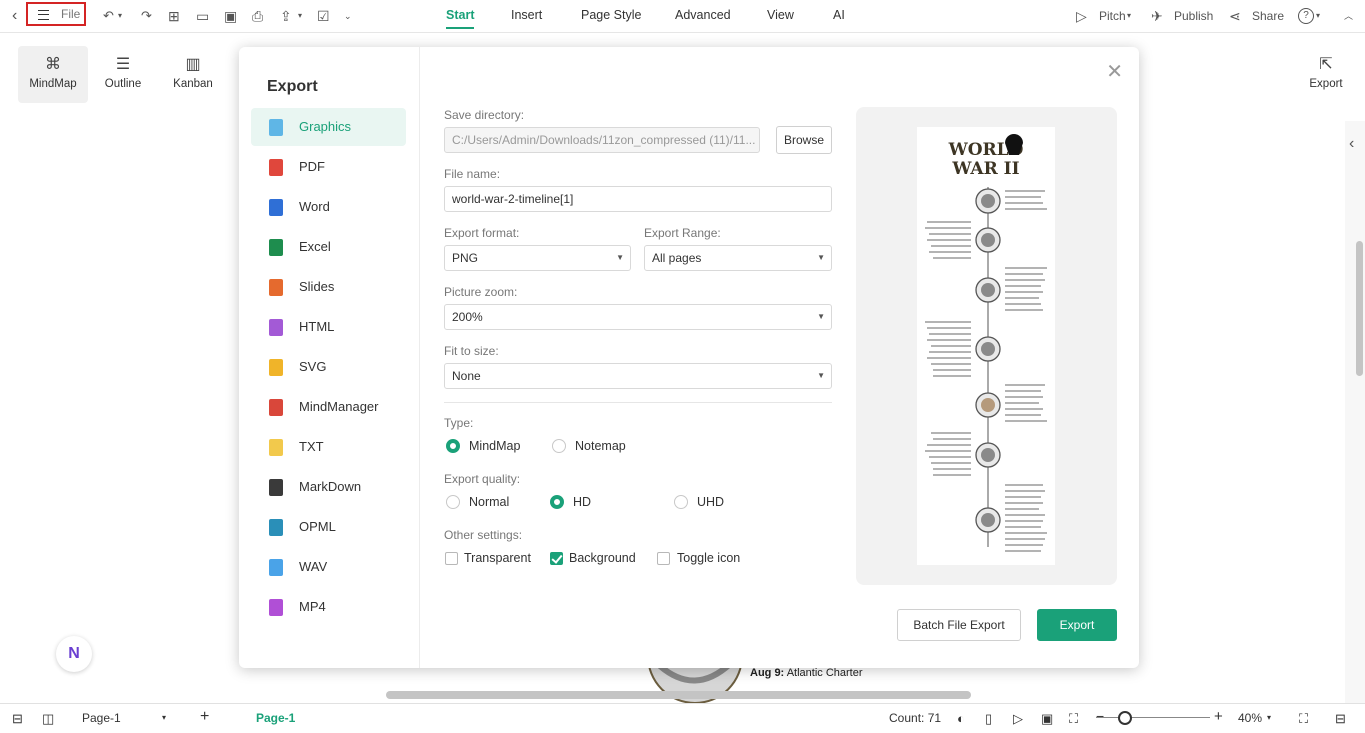 The image size is (1365, 733). I want to click on play-icon: ▷, so click(1018, 719).